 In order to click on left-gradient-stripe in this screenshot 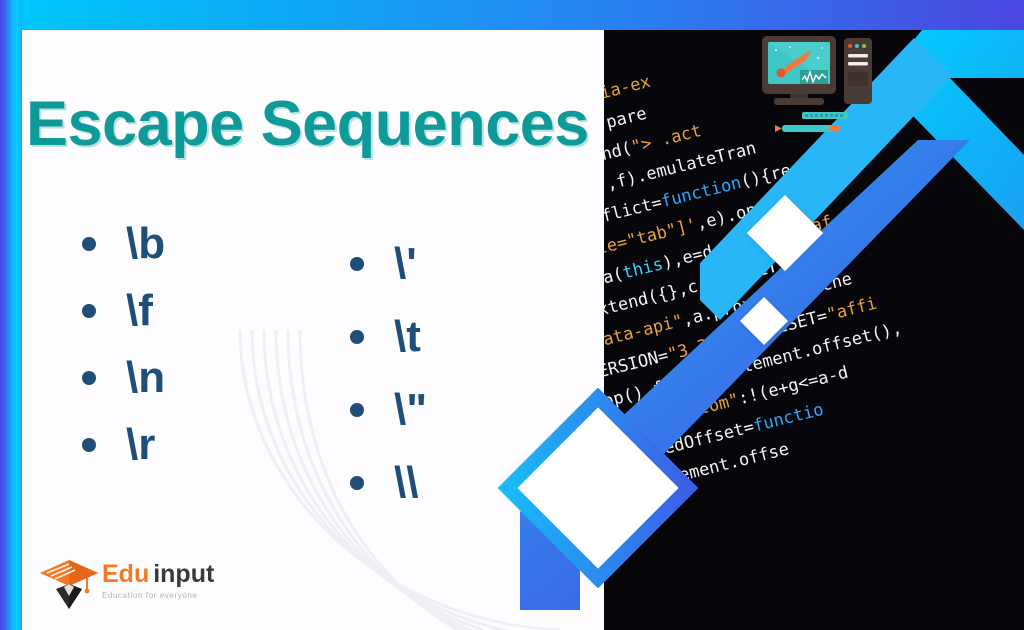, I will do `click(11, 315)`.